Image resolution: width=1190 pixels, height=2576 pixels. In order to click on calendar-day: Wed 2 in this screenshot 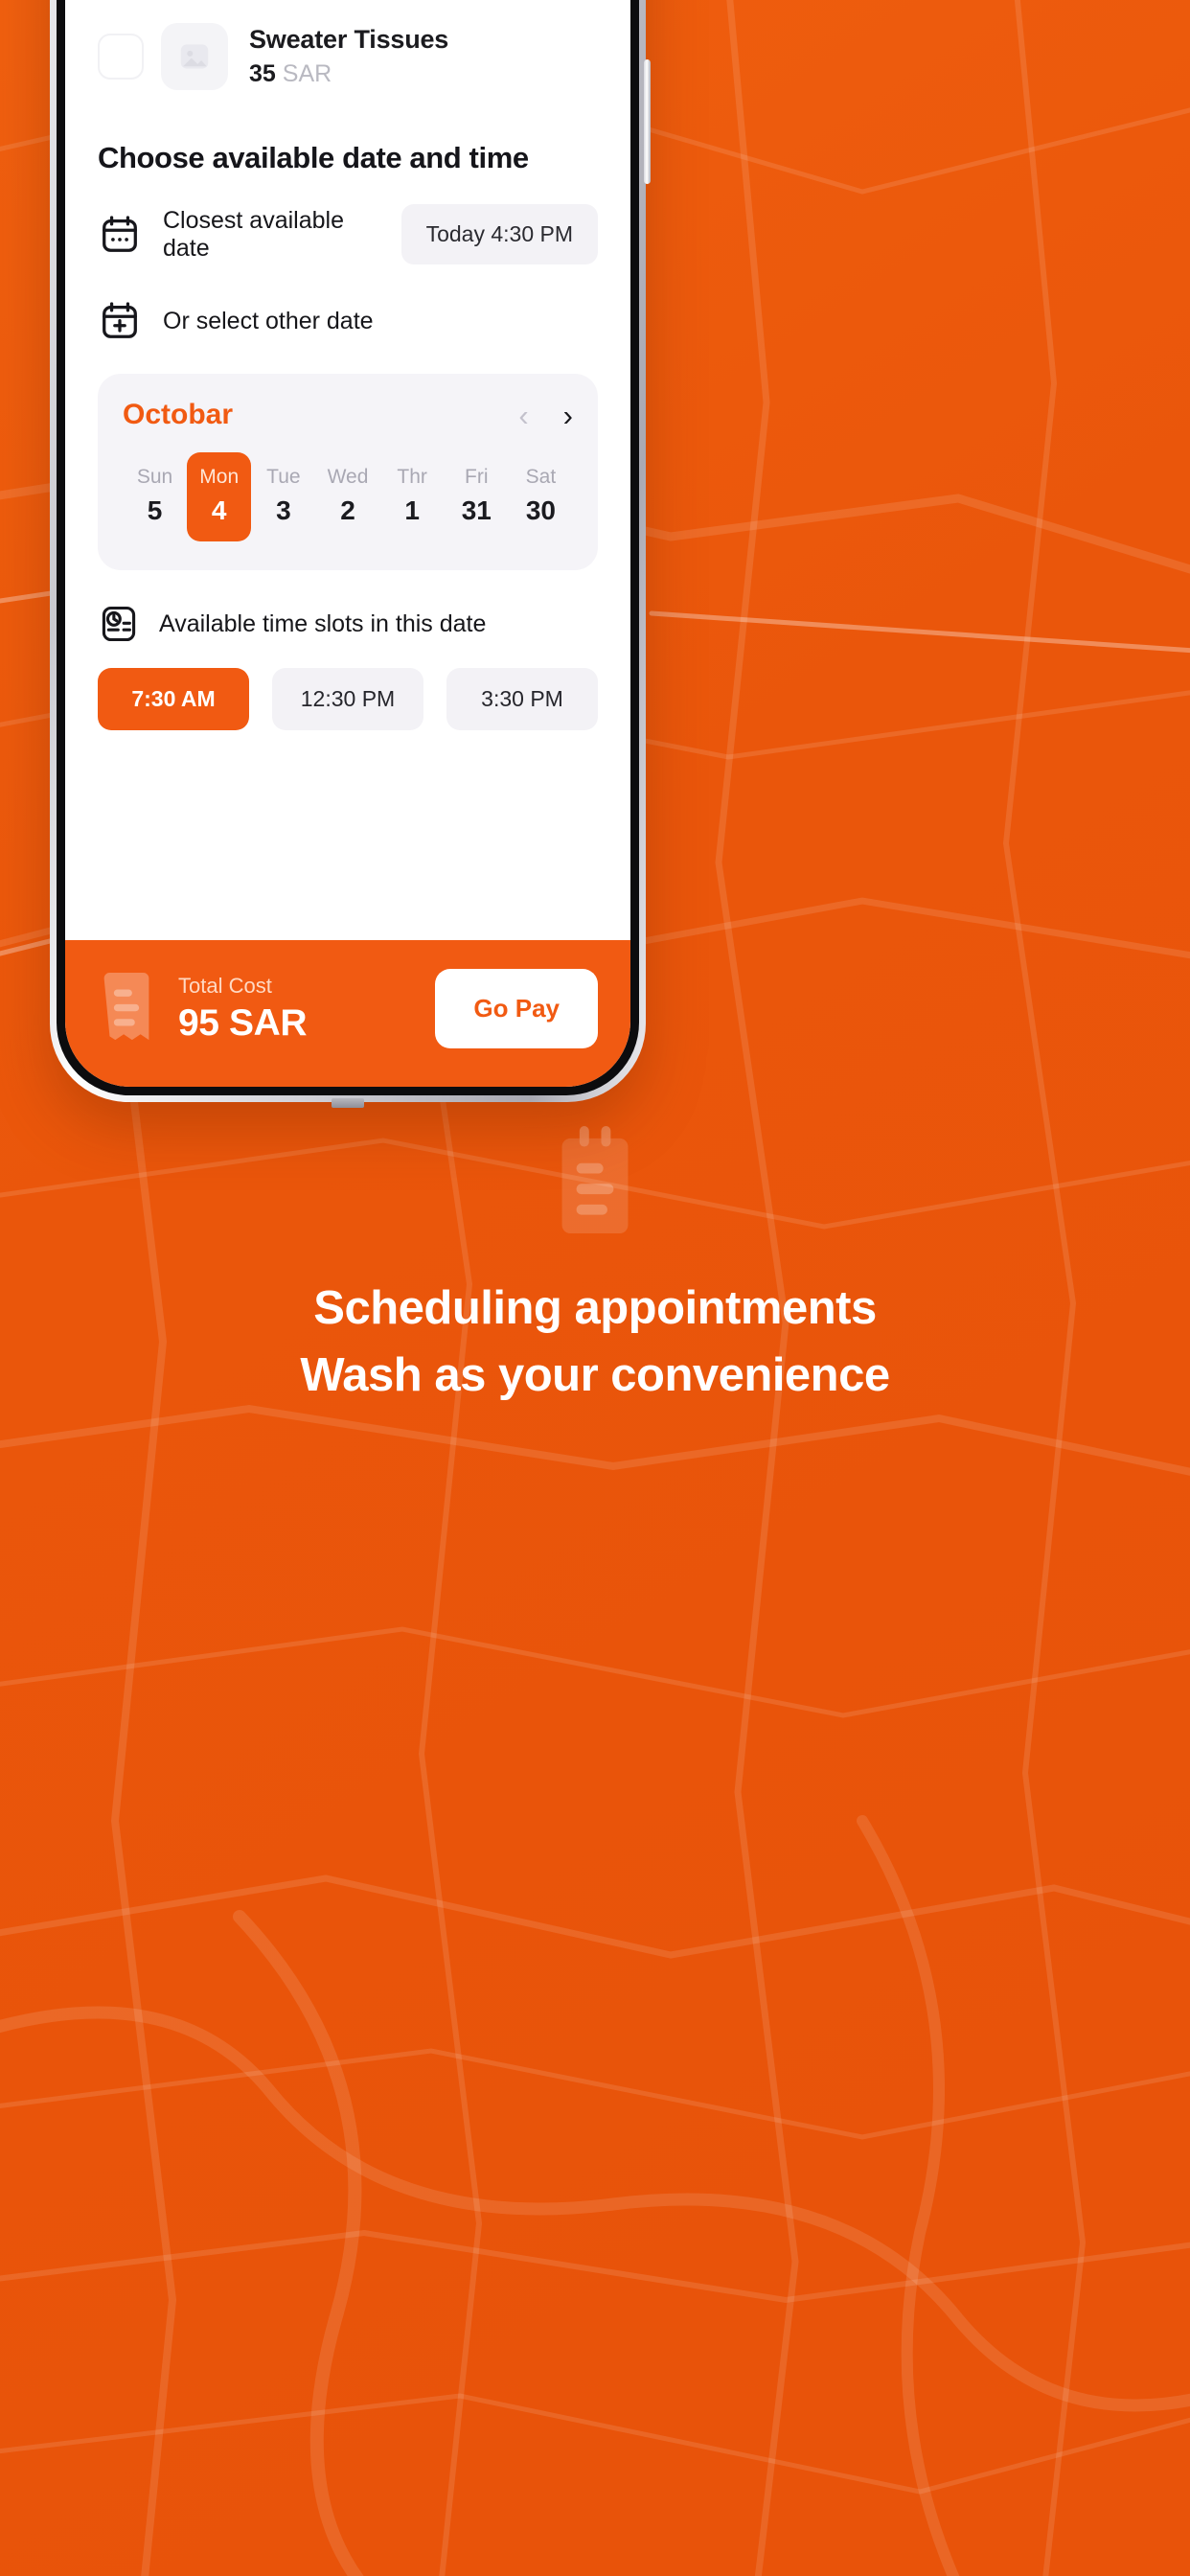, I will do `click(347, 496)`.